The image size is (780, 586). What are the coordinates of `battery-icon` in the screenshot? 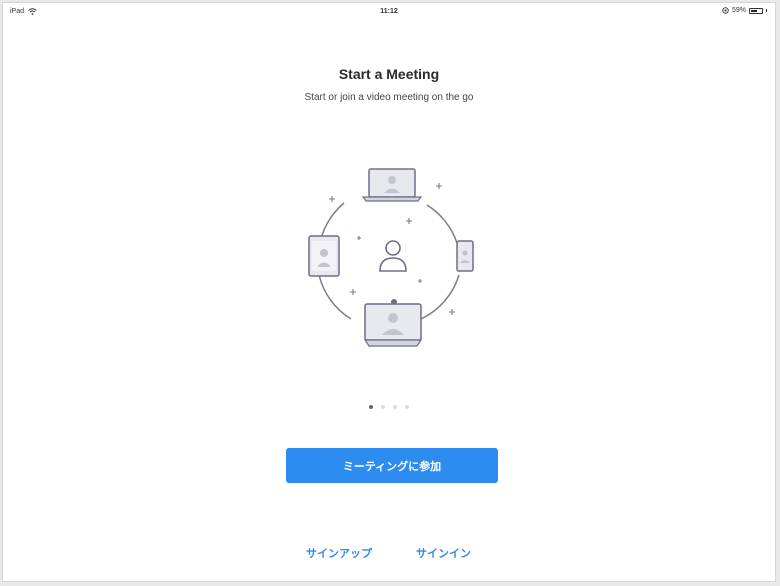 It's located at (756, 10).